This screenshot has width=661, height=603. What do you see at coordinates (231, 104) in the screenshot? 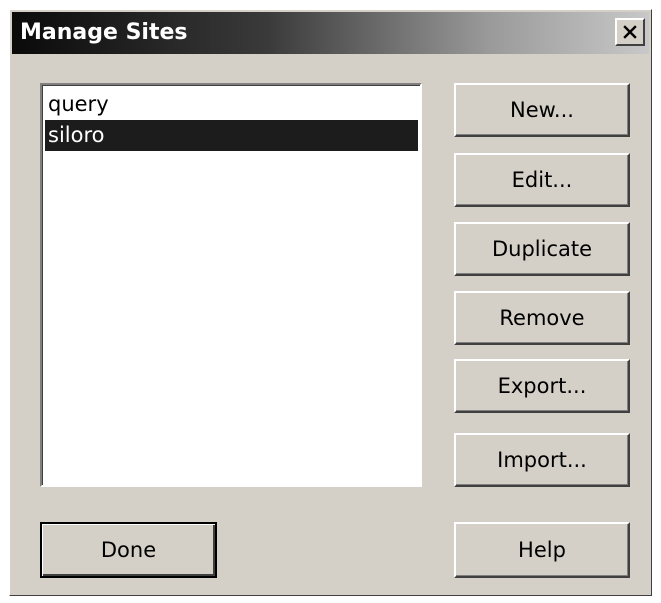
I see `list-item: query` at bounding box center [231, 104].